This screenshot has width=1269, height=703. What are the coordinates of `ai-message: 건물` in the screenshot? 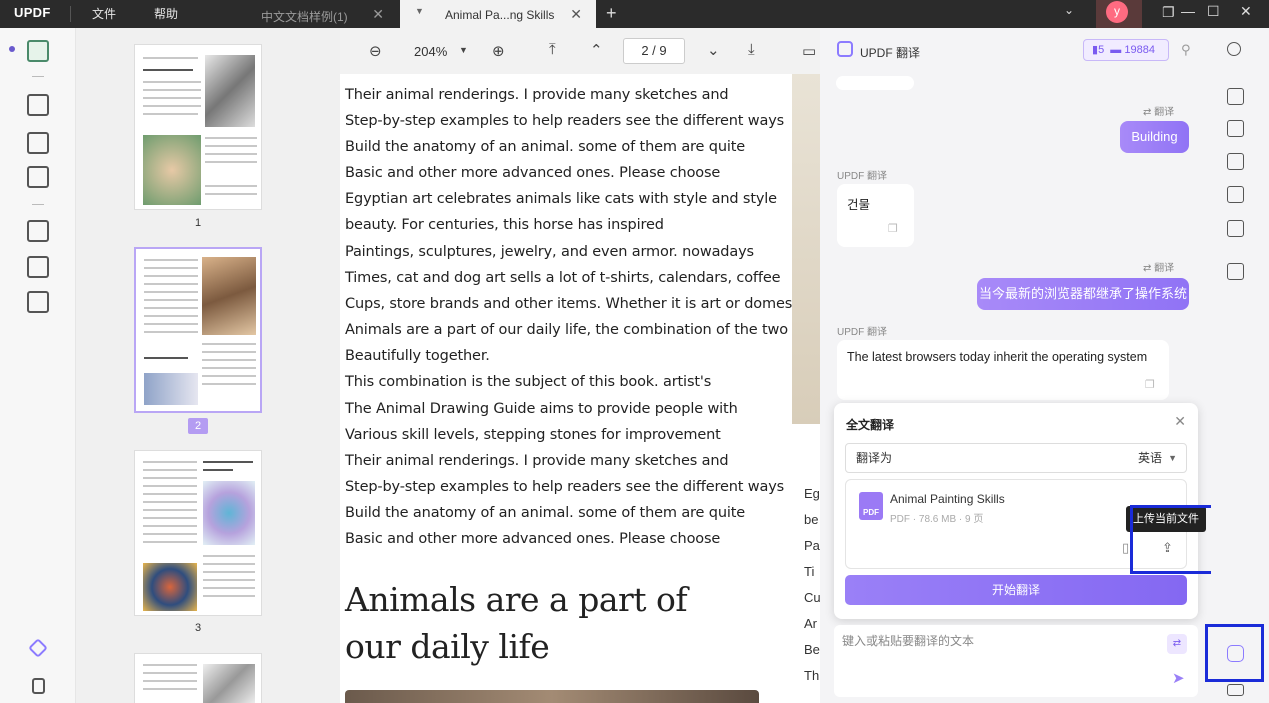 It's located at (875, 215).